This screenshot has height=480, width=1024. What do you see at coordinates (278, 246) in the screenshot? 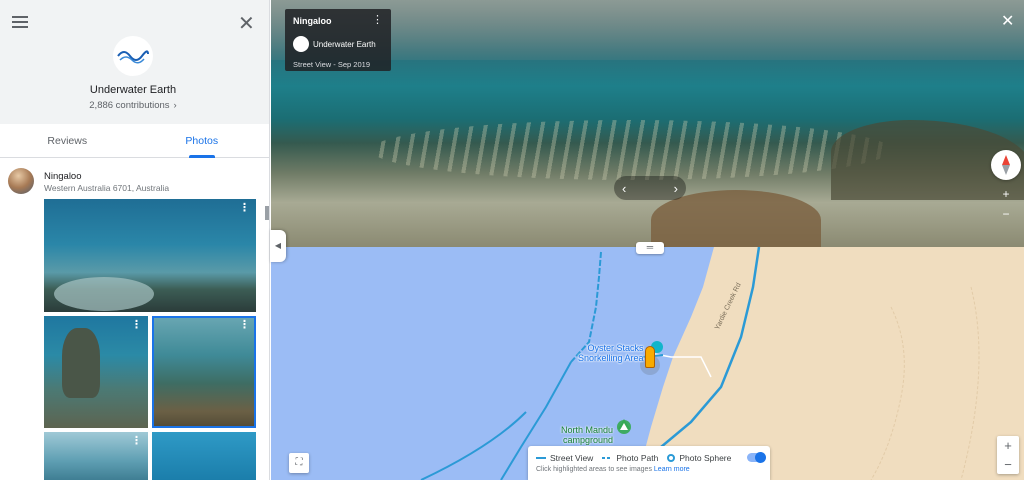
I see `collapse-panel-icon: ◀` at bounding box center [278, 246].